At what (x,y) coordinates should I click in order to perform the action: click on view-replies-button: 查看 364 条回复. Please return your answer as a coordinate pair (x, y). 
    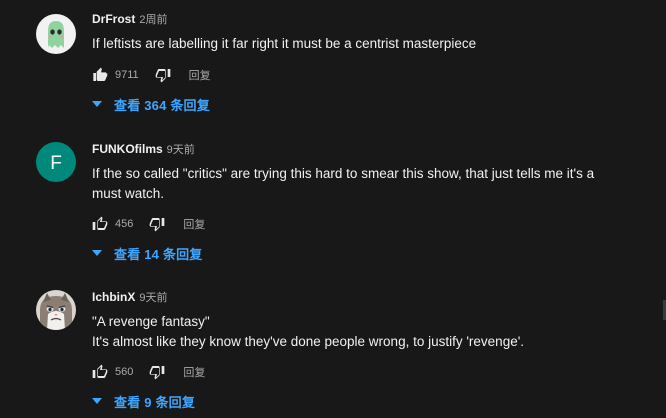
    Looking at the image, I should click on (151, 104).